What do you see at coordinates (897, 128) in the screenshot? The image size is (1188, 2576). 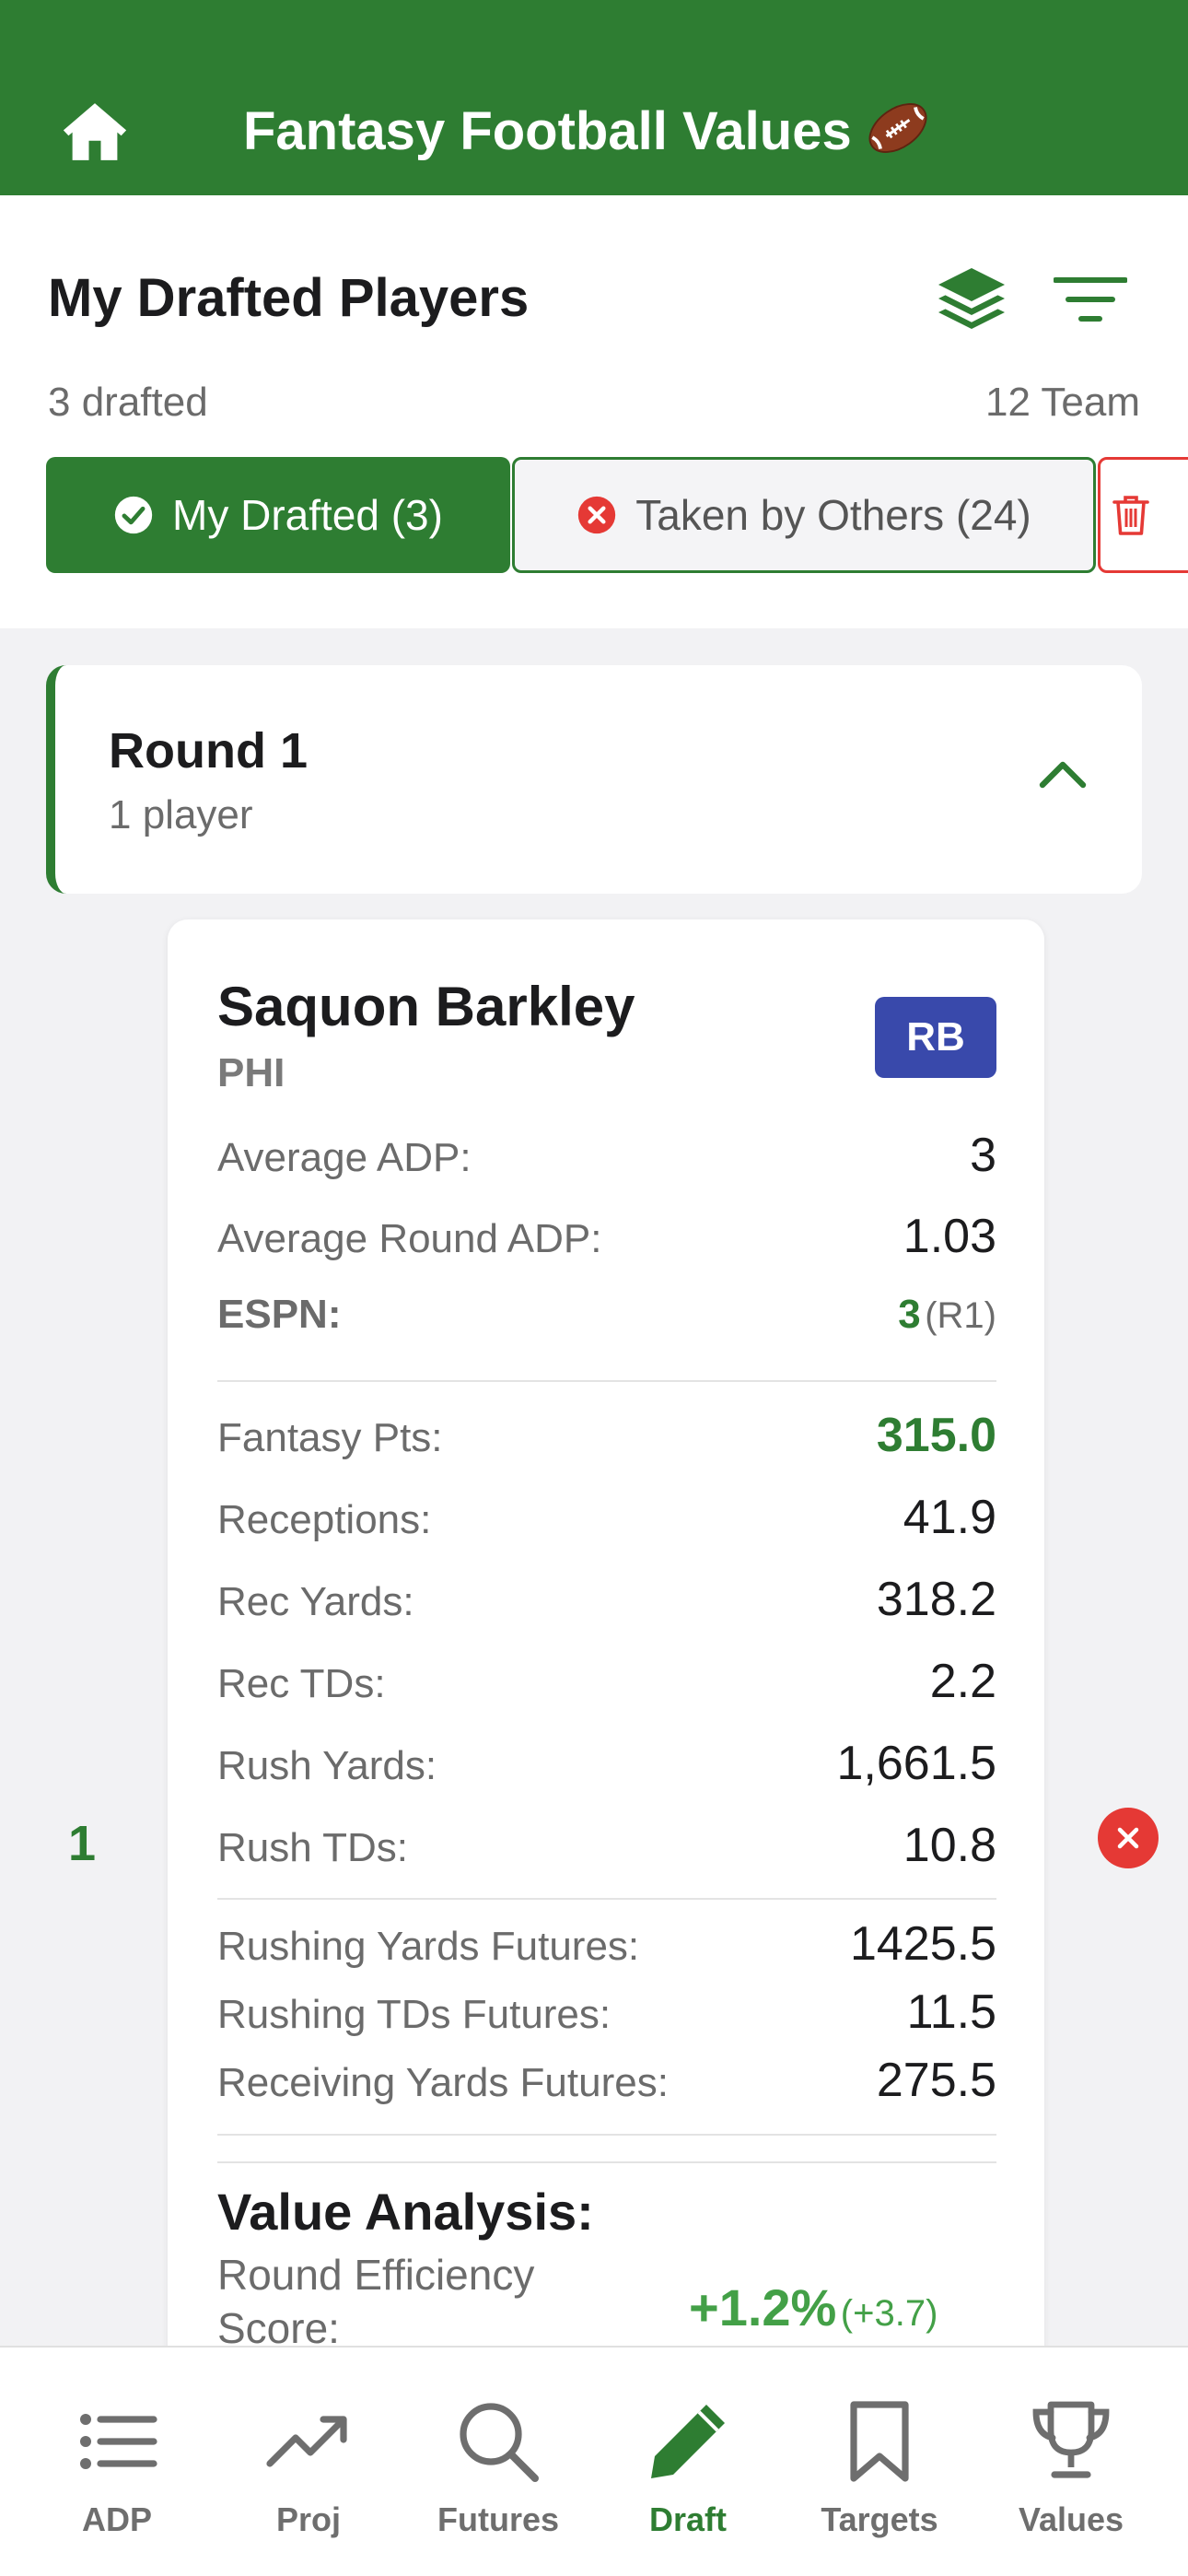 I see `football-icon` at bounding box center [897, 128].